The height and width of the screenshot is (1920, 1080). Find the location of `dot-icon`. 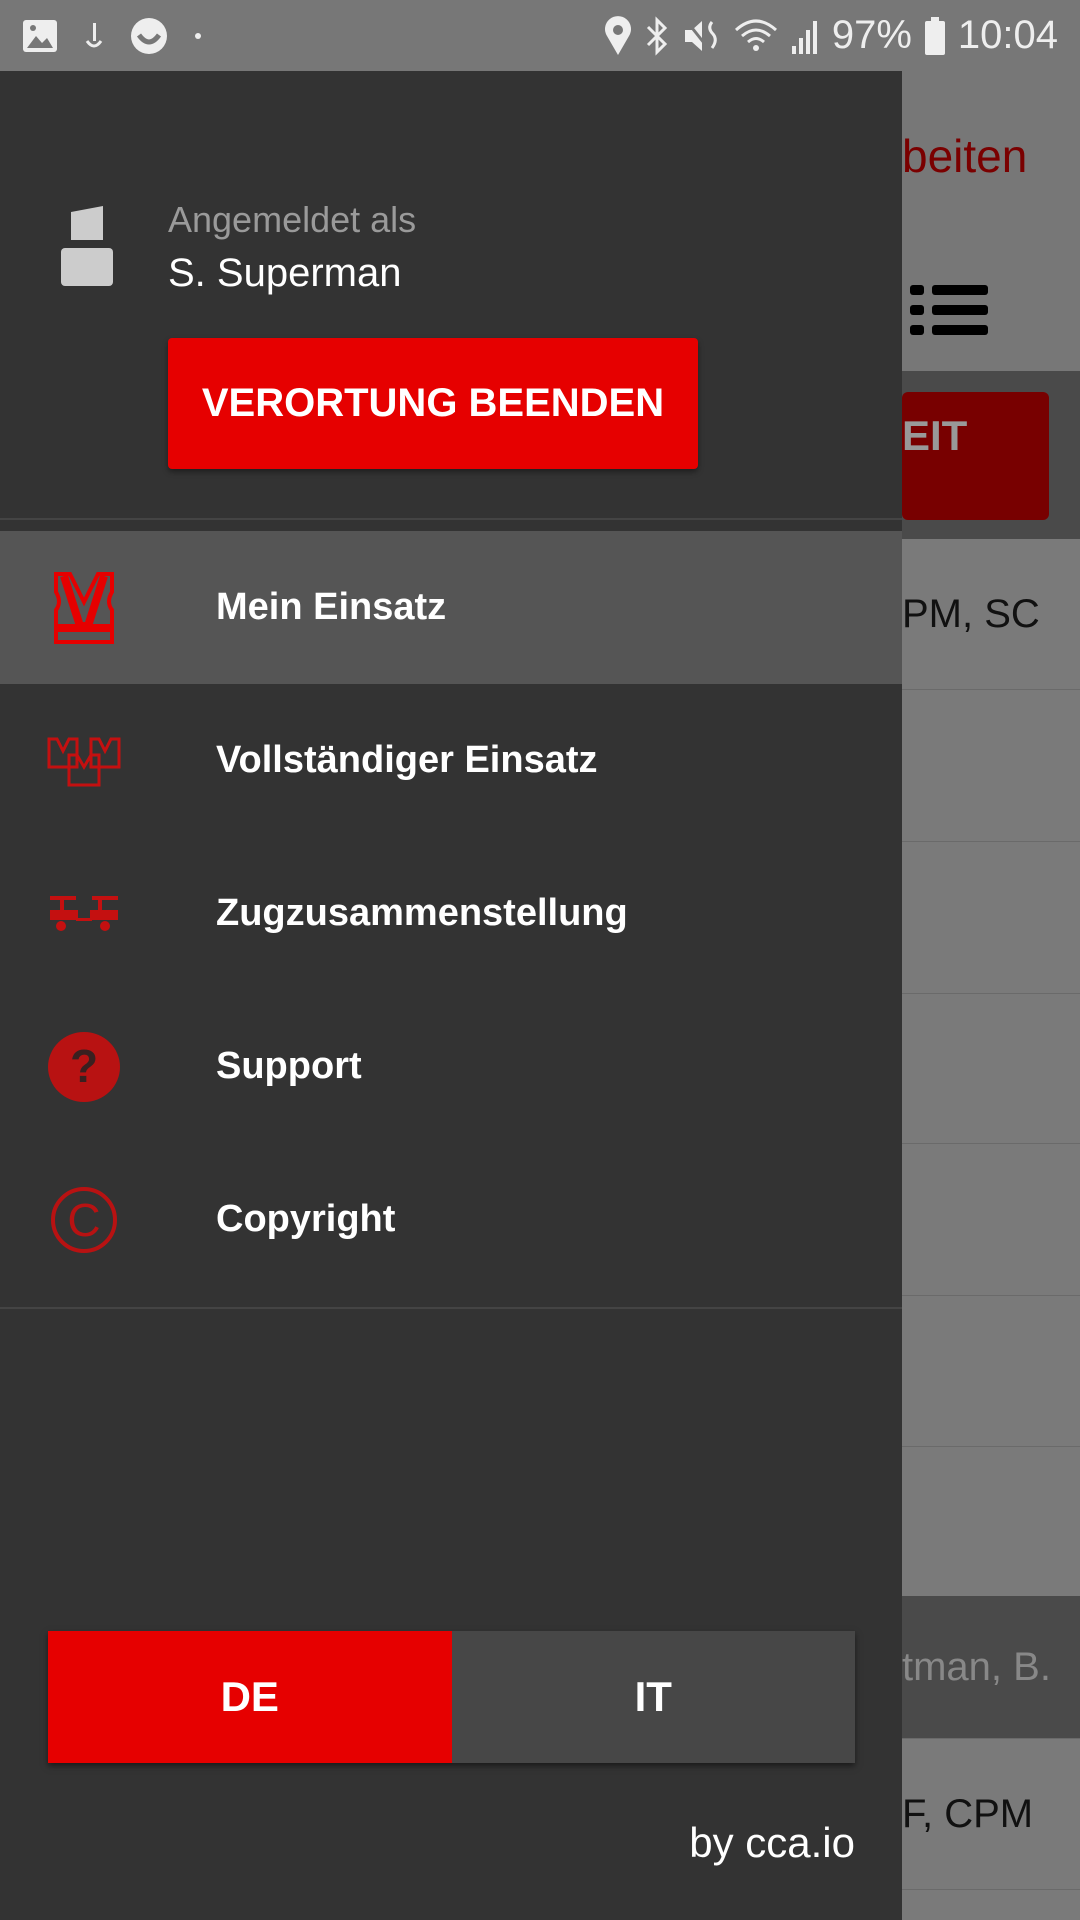

dot-icon is located at coordinates (198, 35).